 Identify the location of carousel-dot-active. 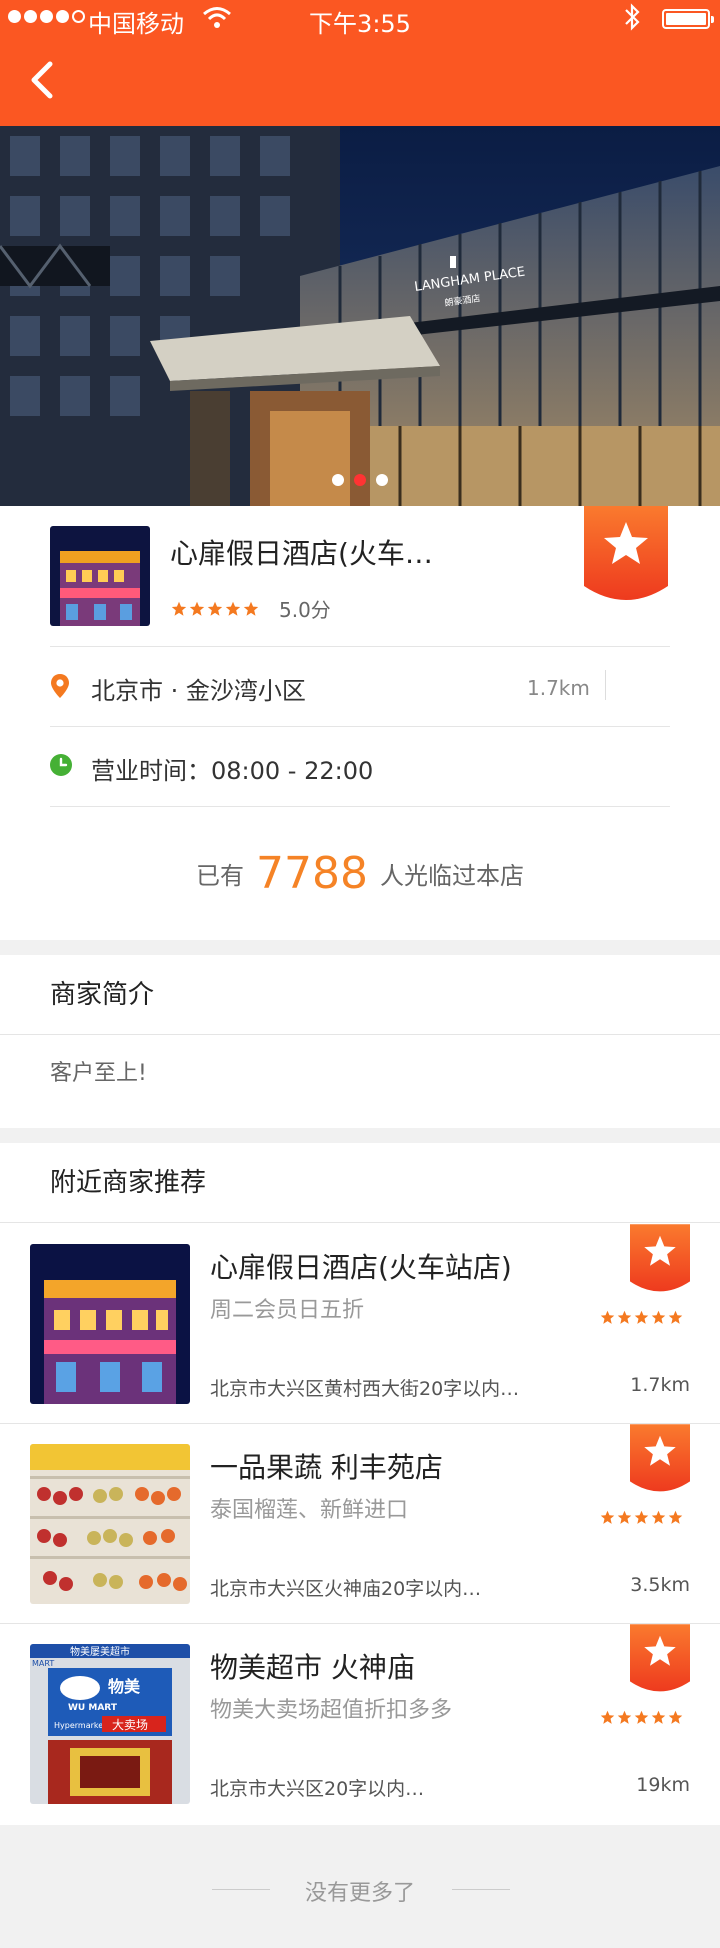
(360, 480).